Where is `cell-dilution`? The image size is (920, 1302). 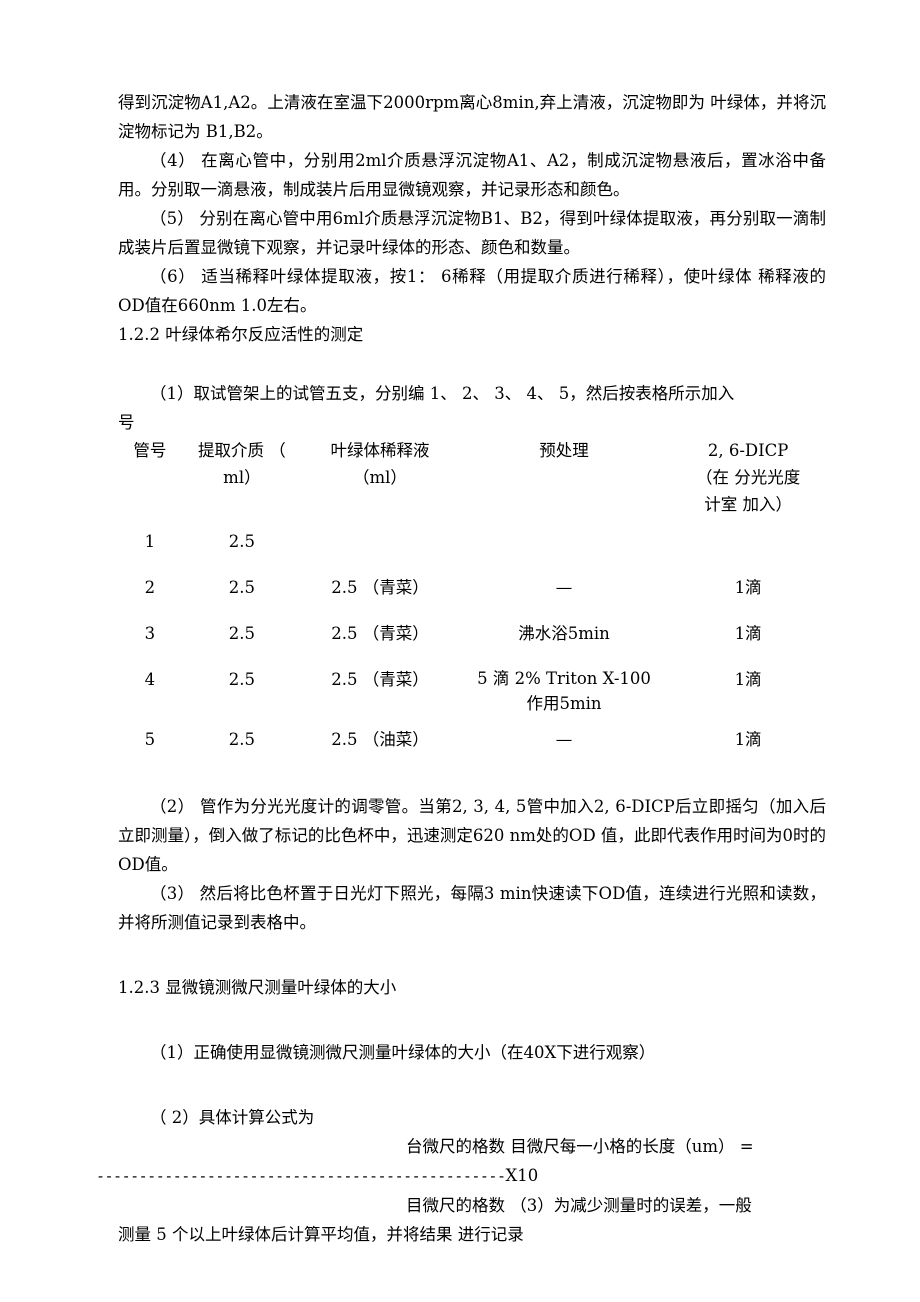 cell-dilution is located at coordinates (380, 541).